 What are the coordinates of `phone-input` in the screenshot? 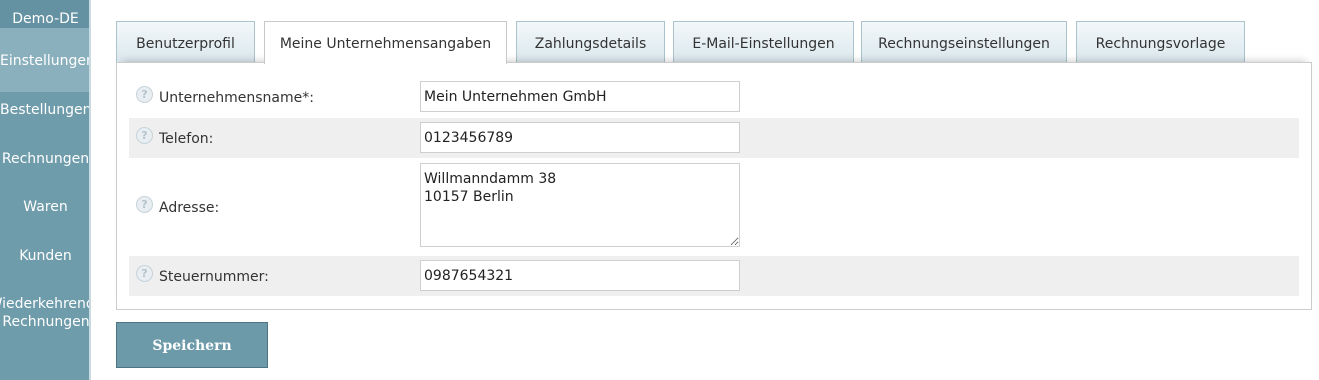 It's located at (580, 137).